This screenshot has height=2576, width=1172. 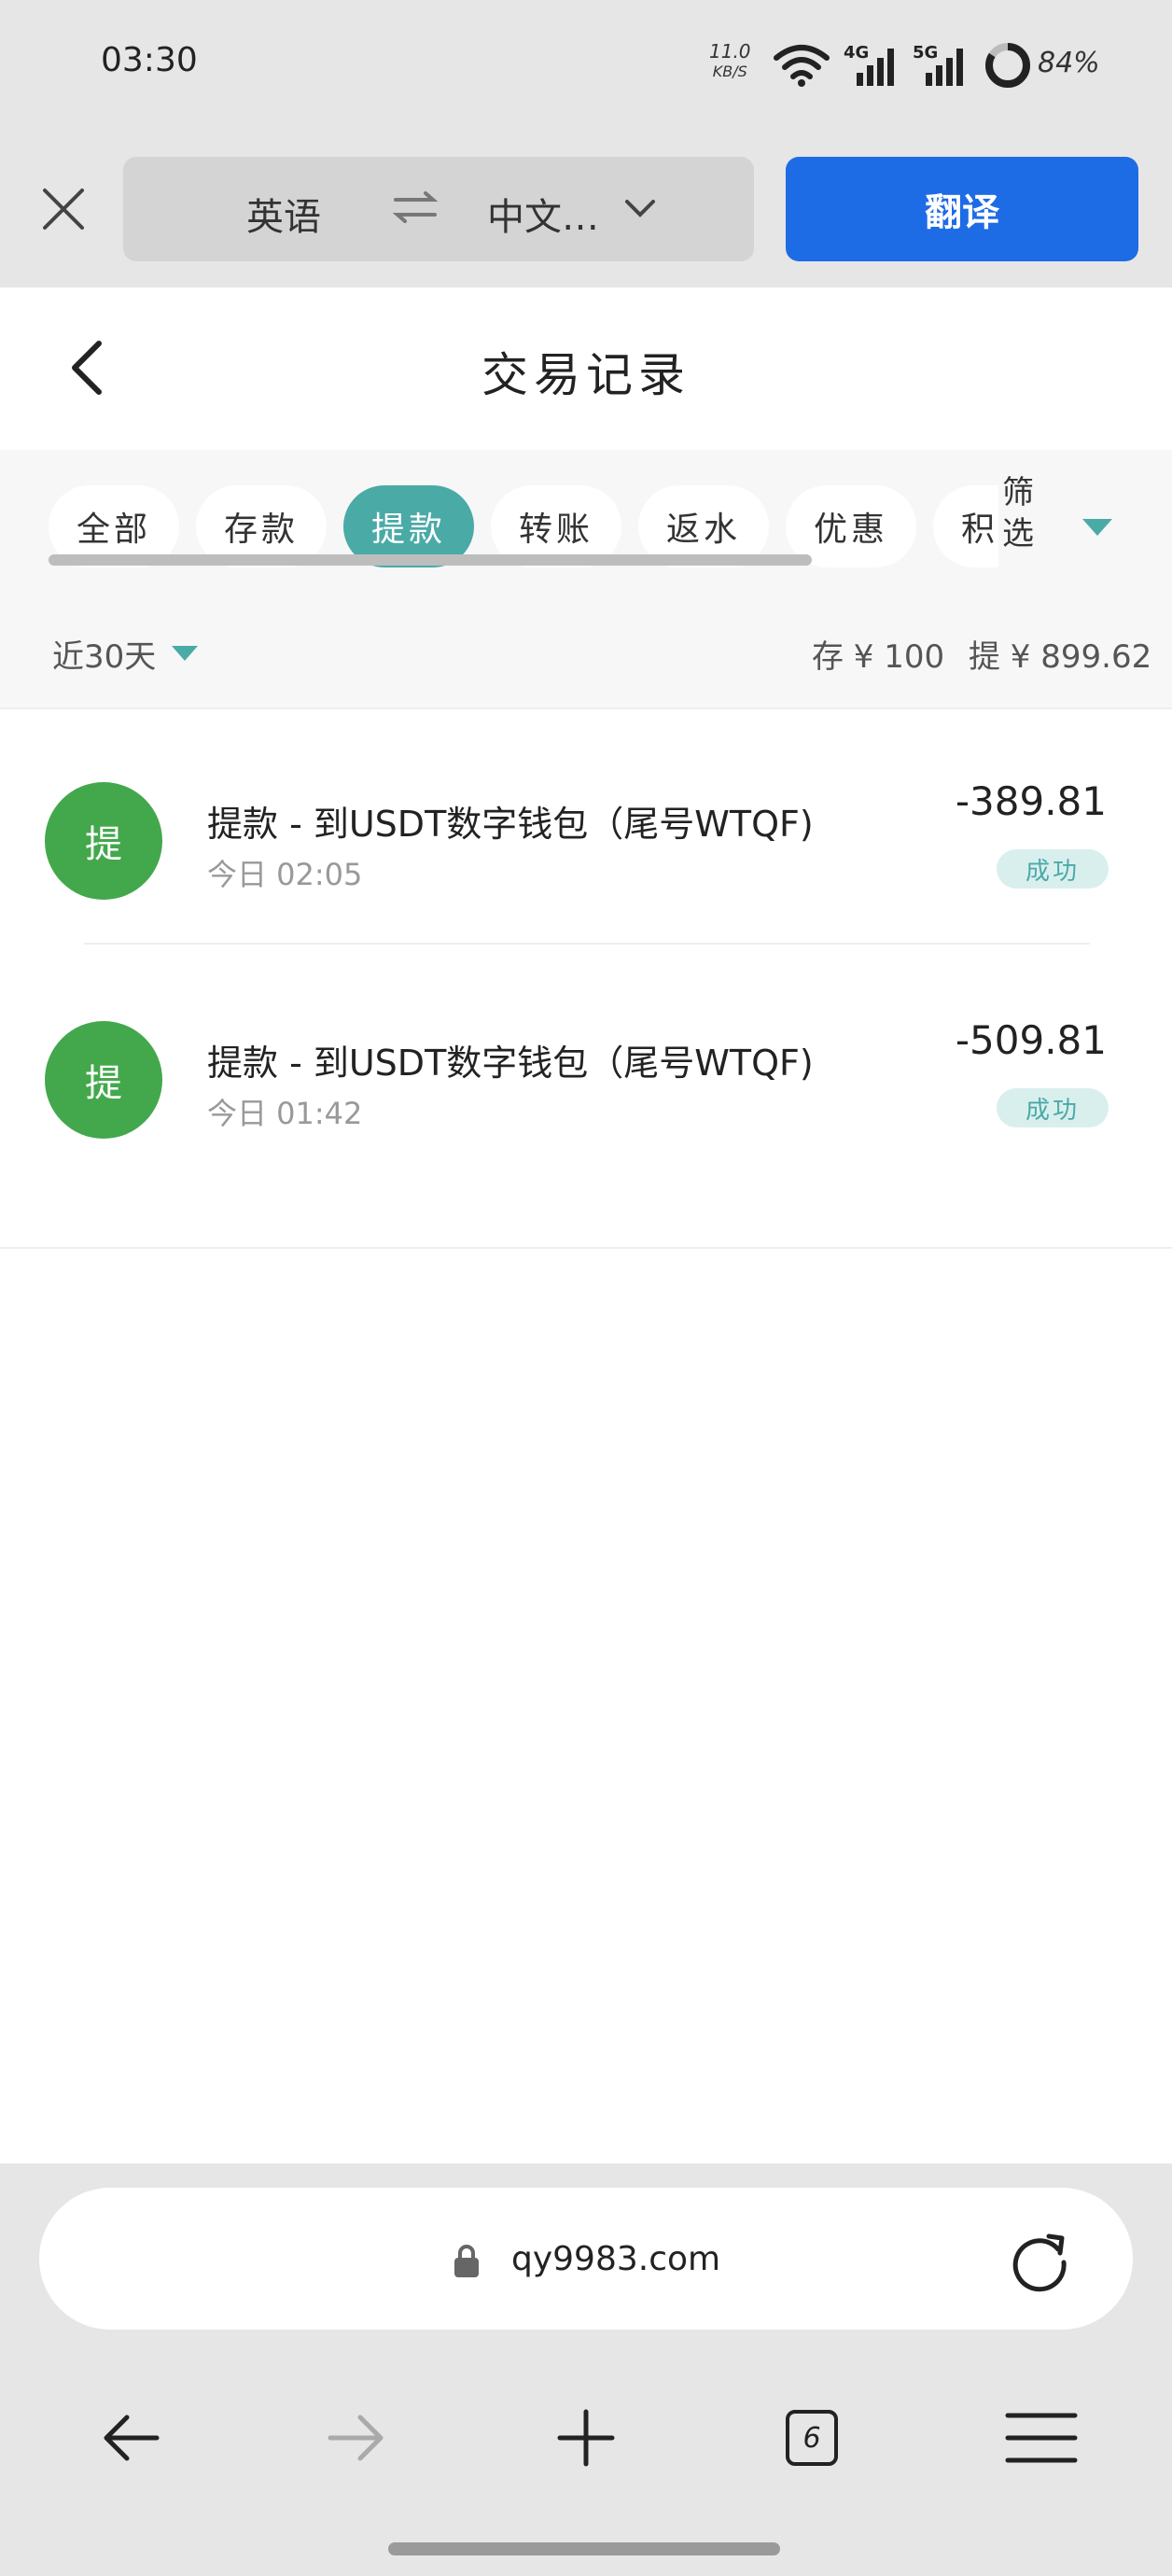 I want to click on transaction-time: 今日 02:05, so click(x=285, y=874).